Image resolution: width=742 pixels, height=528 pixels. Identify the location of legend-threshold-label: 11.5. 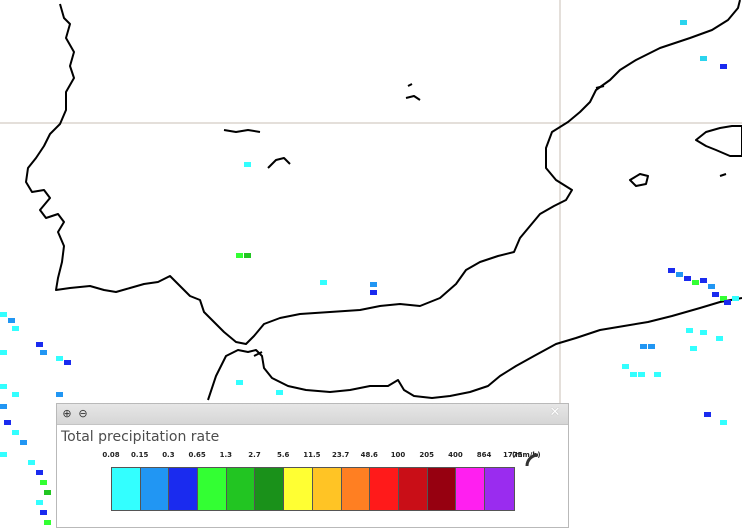
(312, 455).